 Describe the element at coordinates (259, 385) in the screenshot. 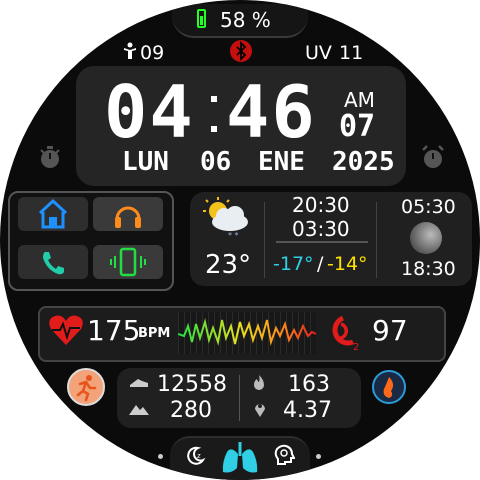

I see `calories-icon` at that location.